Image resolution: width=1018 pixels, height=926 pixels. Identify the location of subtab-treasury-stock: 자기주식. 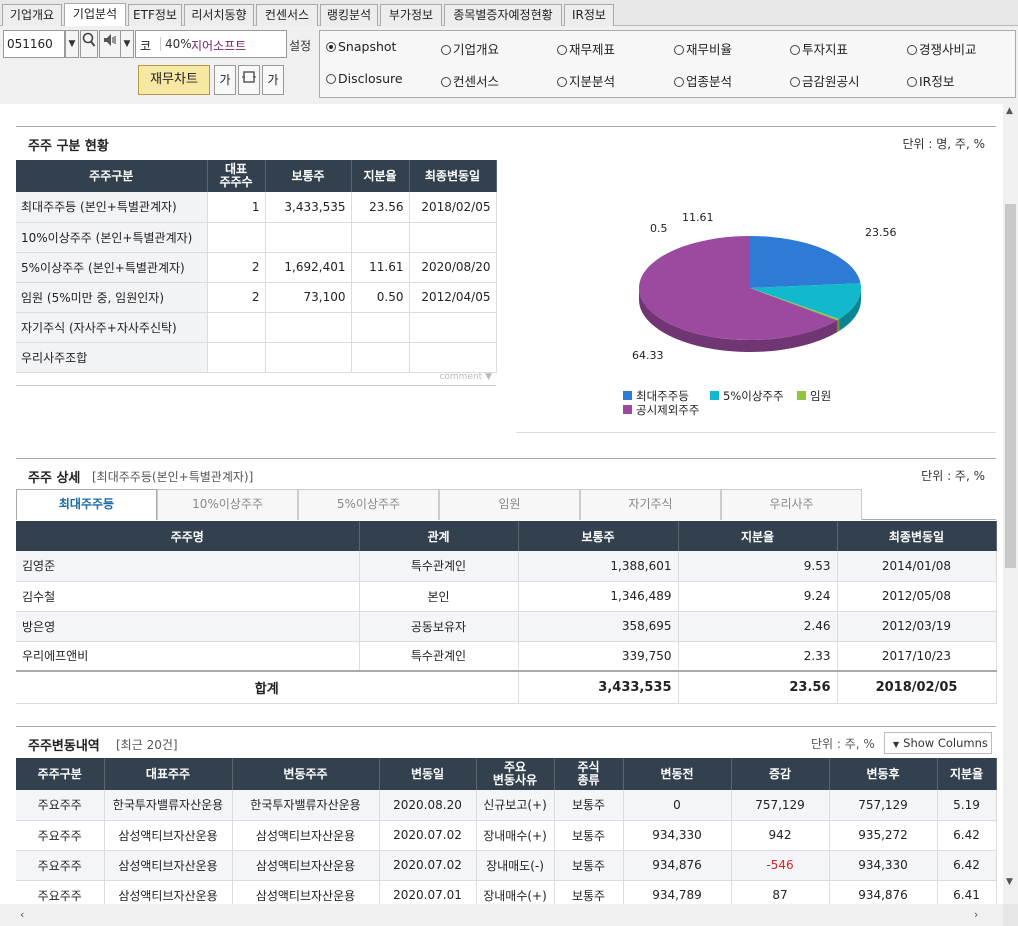
(650, 504).